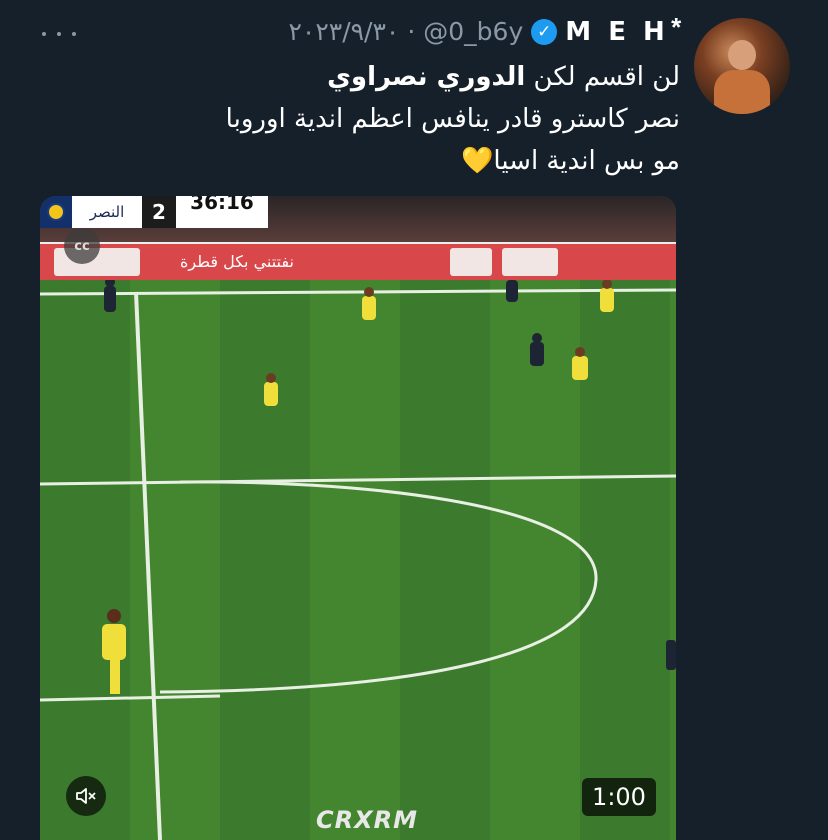 The image size is (828, 840). I want to click on display-name: M E H ⃰, so click(622, 31).